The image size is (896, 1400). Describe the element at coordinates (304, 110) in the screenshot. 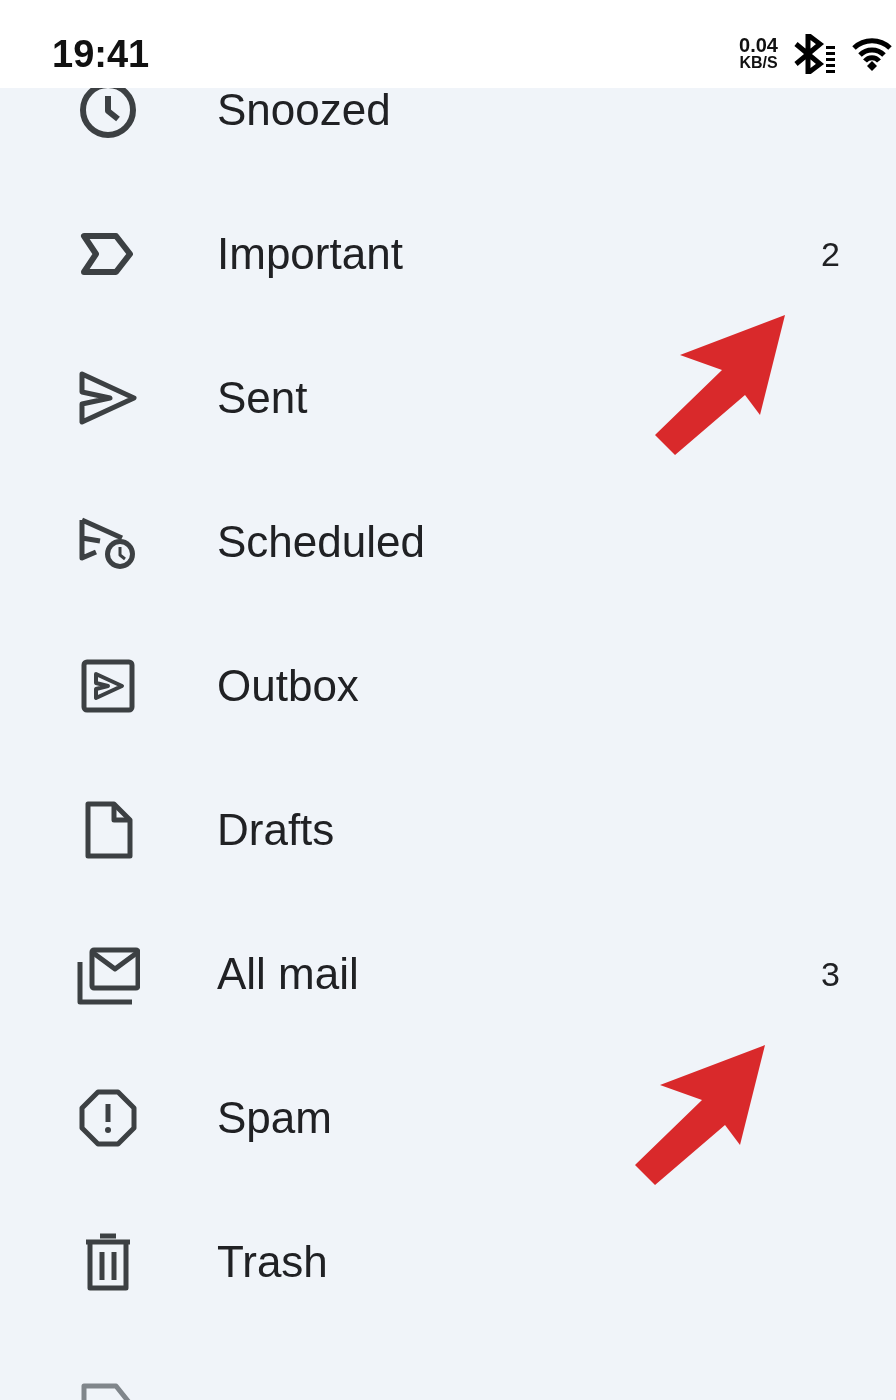

I see `folder-label: Snoozed` at that location.